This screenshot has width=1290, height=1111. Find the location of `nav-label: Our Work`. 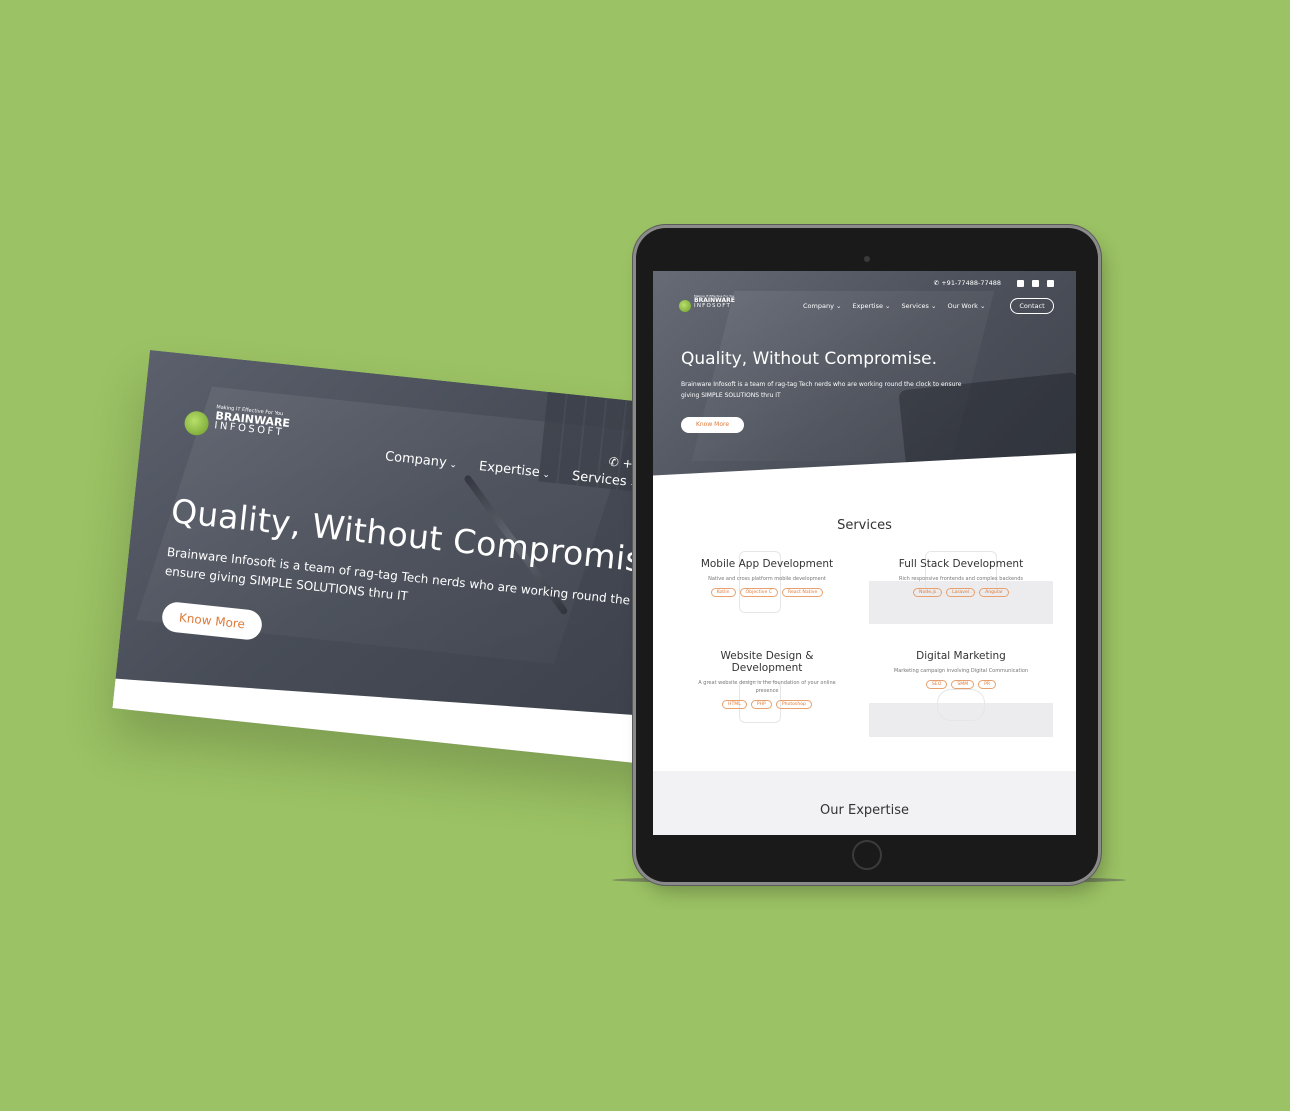

nav-label: Our Work is located at coordinates (962, 306).